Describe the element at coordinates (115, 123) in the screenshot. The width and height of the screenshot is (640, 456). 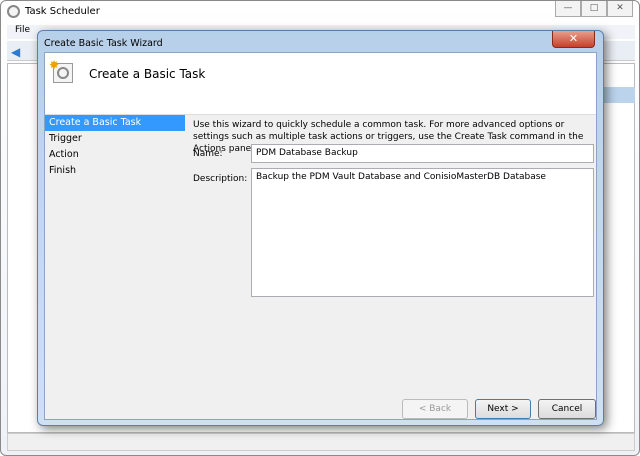
I see `step-create-basic-task: Create a Basic Task` at that location.